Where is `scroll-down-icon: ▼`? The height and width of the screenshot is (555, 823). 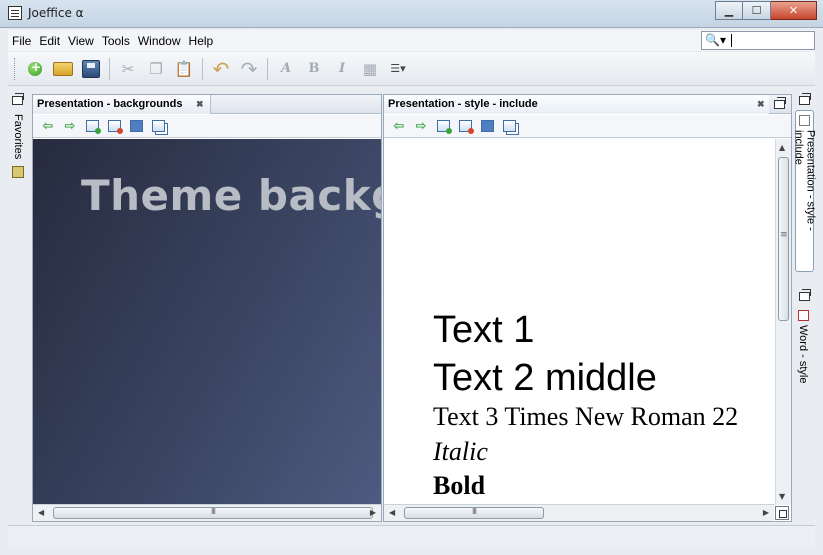 scroll-down-icon: ▼ is located at coordinates (782, 496).